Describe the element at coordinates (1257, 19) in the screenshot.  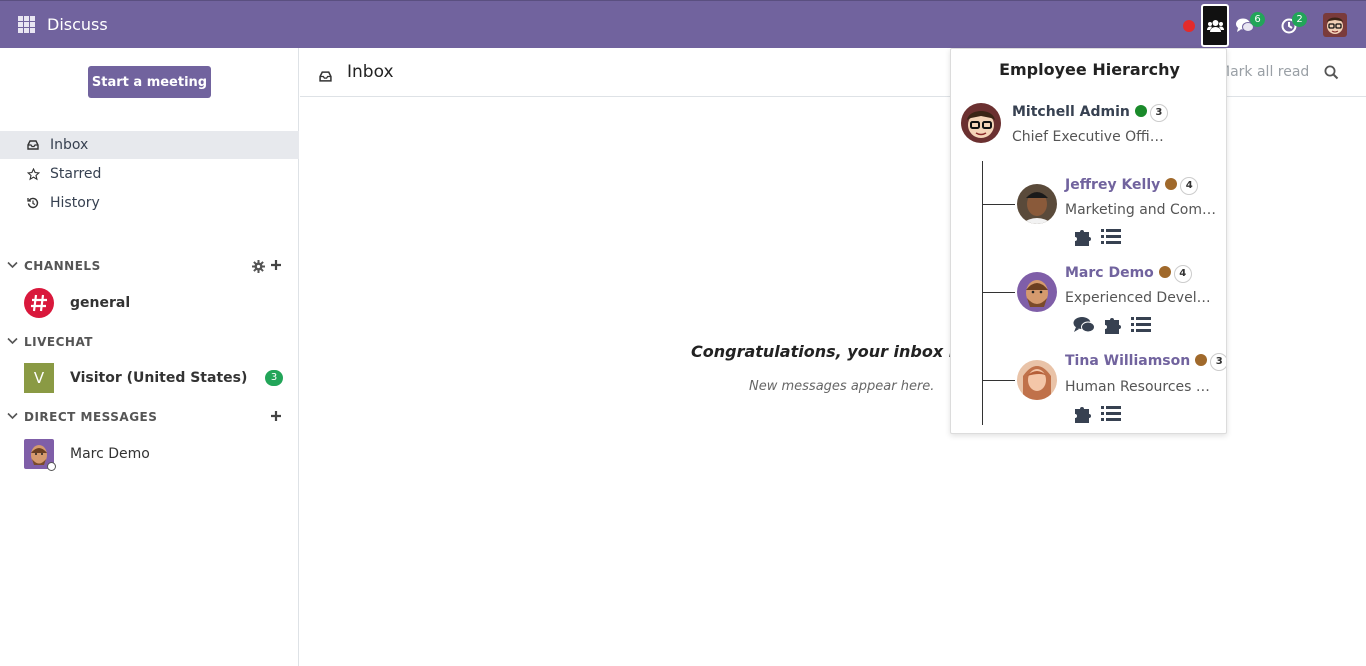
I see `messages-count-badge: 6` at that location.